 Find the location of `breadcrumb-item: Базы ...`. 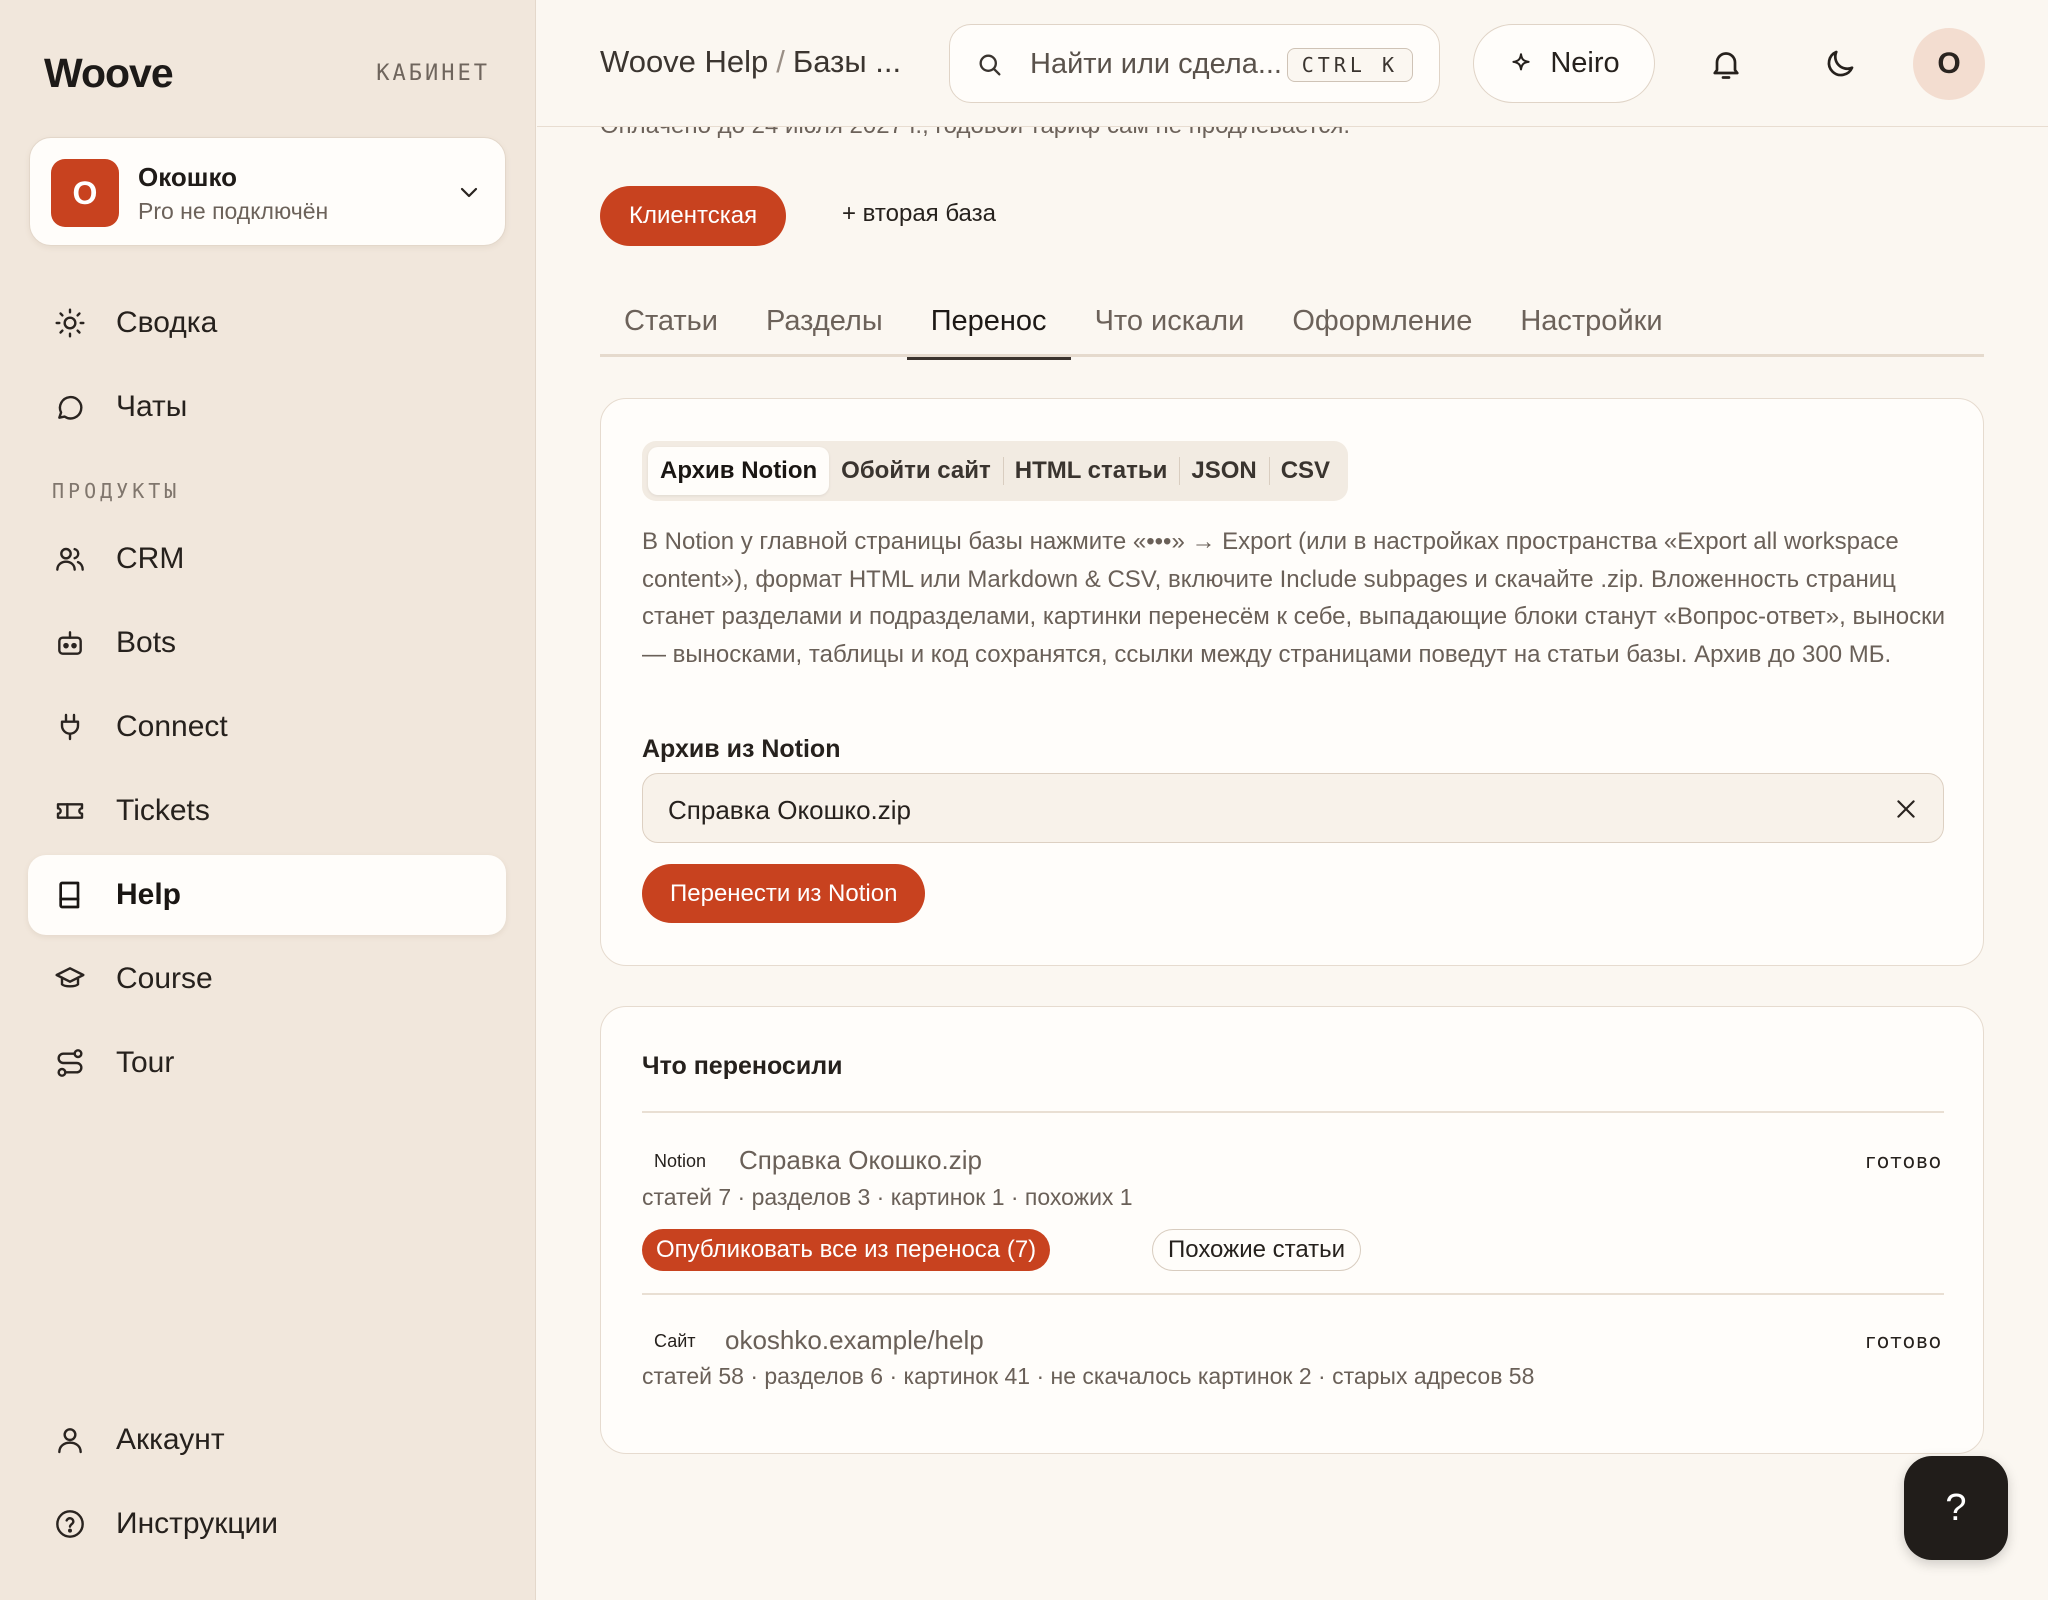

breadcrumb-item: Базы ... is located at coordinates (847, 61).